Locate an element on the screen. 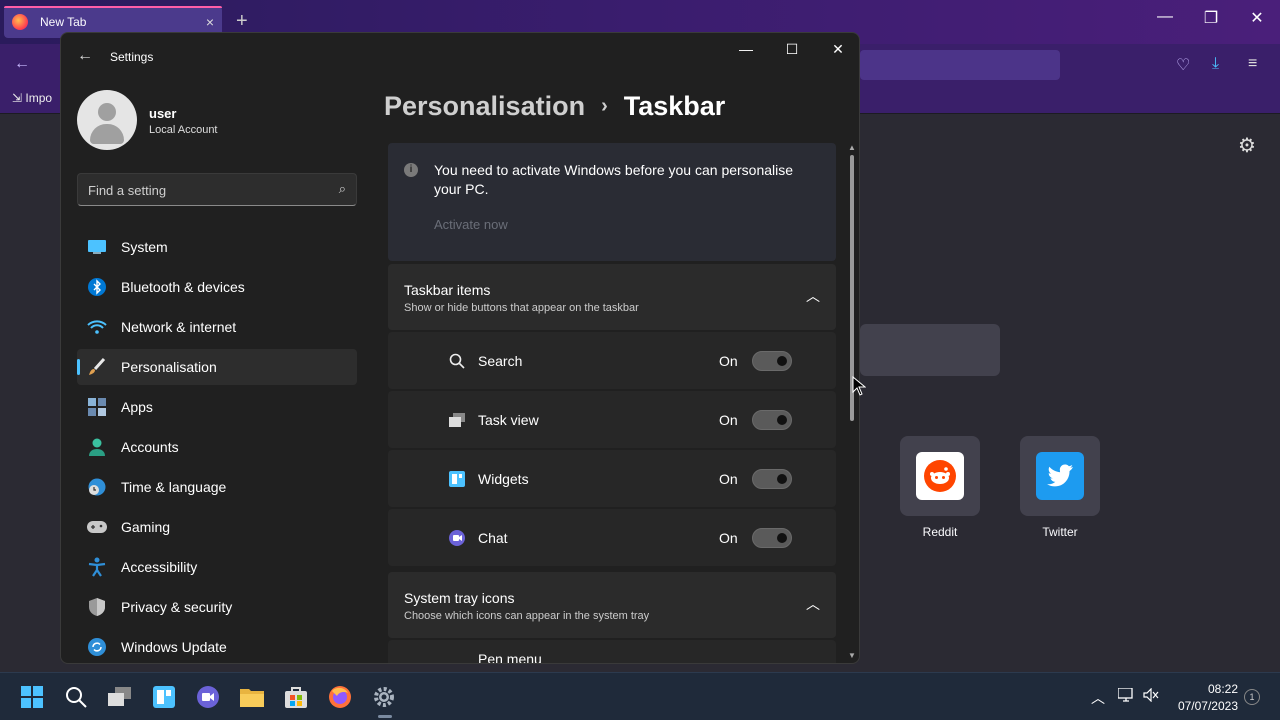 The width and height of the screenshot is (1280, 720). item-label: Widgets is located at coordinates (503, 479).